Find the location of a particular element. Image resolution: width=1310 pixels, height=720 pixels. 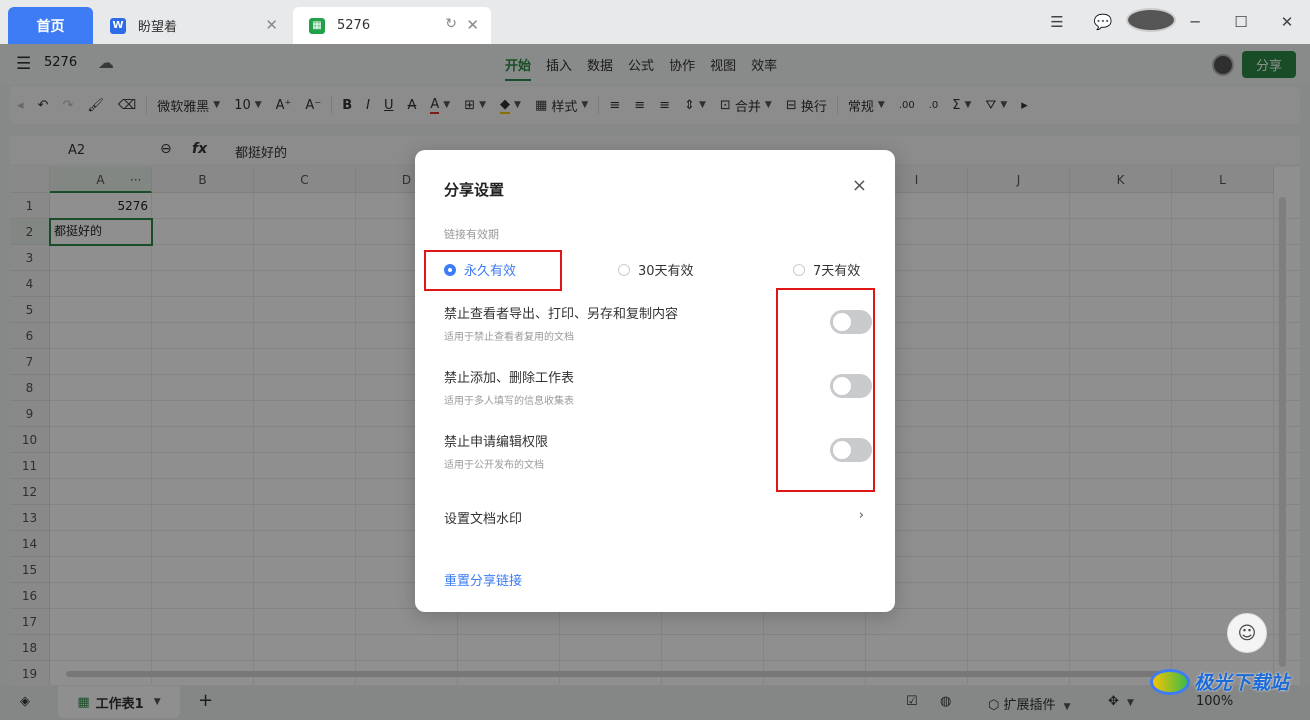

tab-spreadsheet-label: 5276 is located at coordinates (354, 25).